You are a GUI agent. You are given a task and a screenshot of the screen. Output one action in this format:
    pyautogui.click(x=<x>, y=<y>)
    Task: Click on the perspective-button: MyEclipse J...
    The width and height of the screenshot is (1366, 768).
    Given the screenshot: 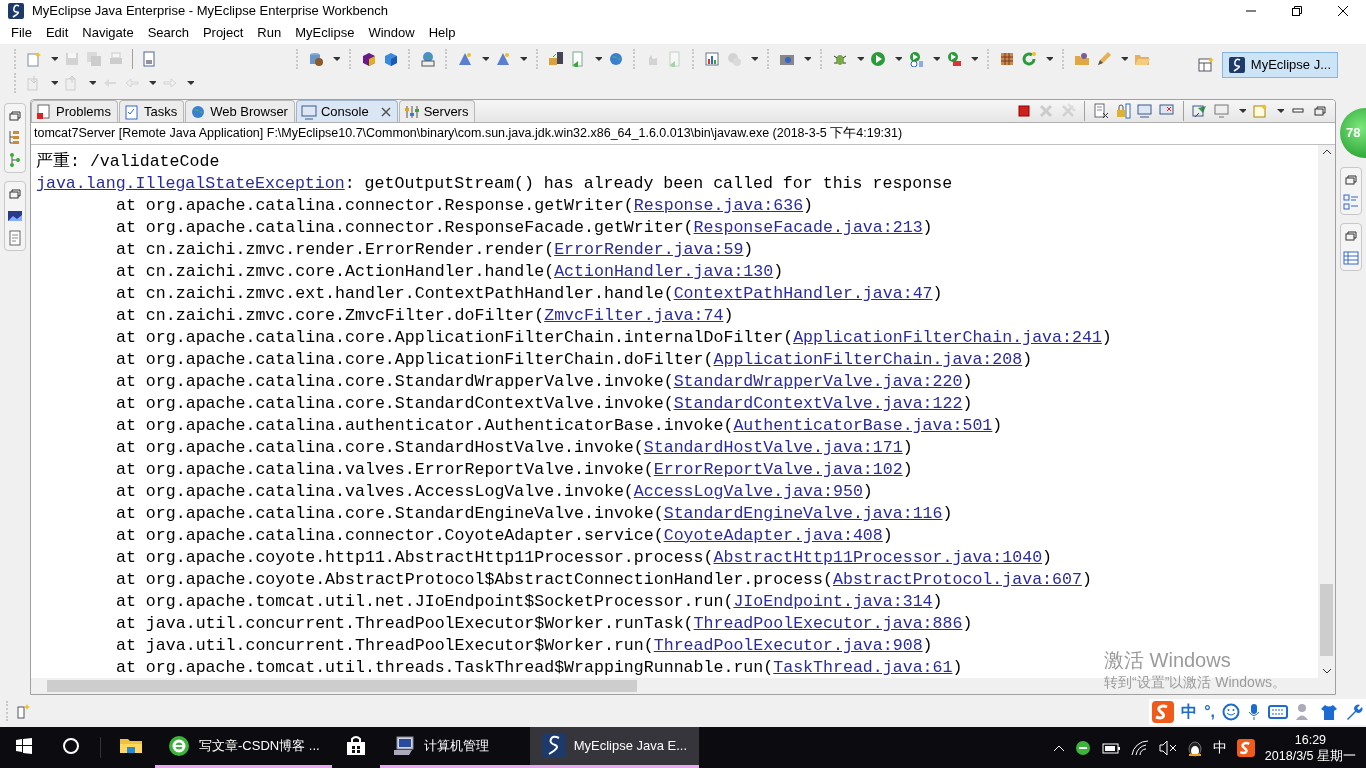 What is the action you would take?
    pyautogui.click(x=1279, y=65)
    